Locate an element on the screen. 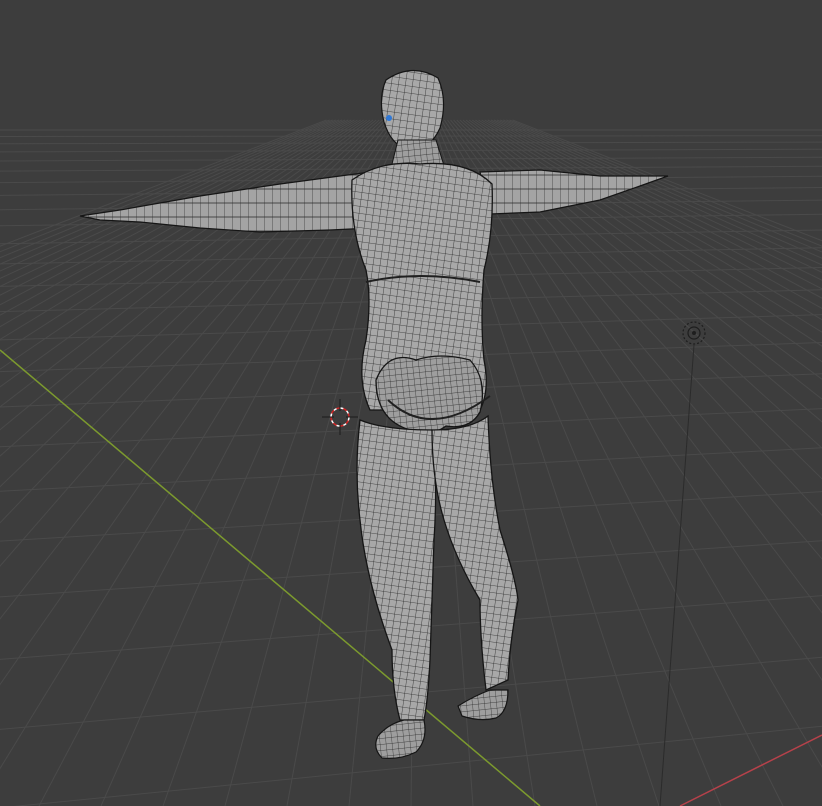 The width and height of the screenshot is (822, 806). 3d-cursor-icon is located at coordinates (340, 417).